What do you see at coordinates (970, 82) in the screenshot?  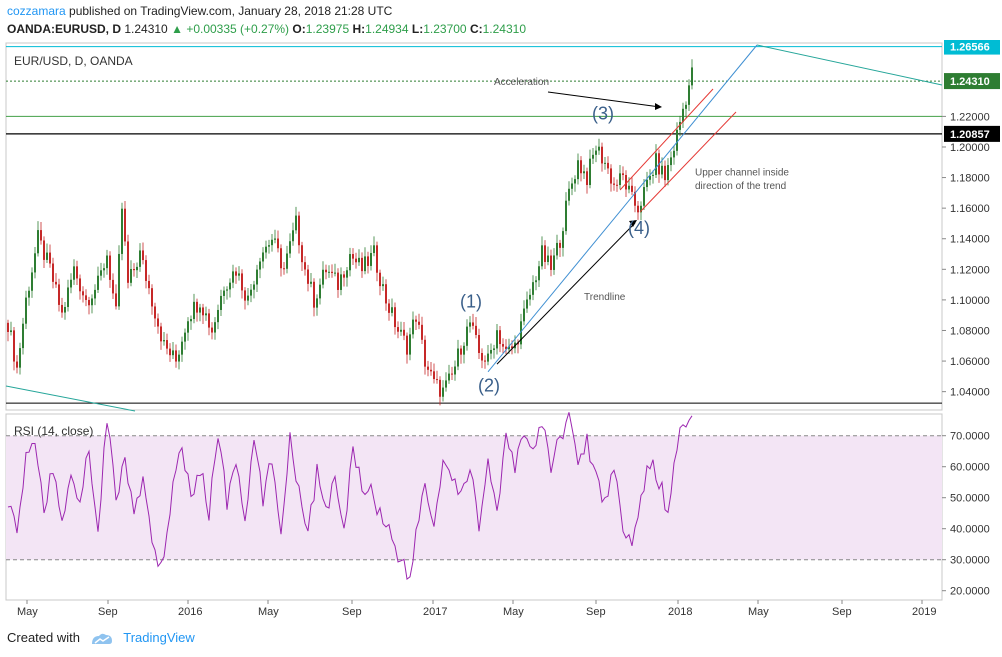 I see `price-badge-label: 1.24310` at bounding box center [970, 82].